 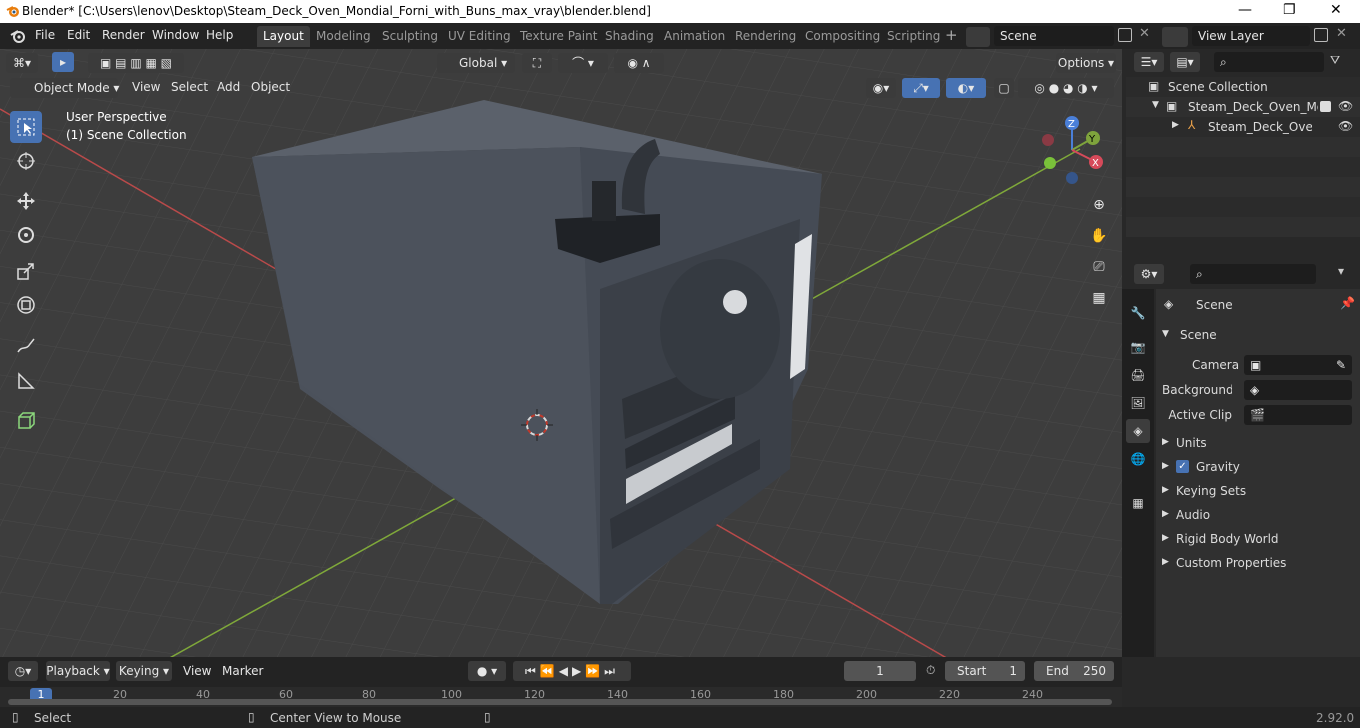 What do you see at coordinates (1258, 516) in the screenshot?
I see `panel-audio: ▶ Audio` at bounding box center [1258, 516].